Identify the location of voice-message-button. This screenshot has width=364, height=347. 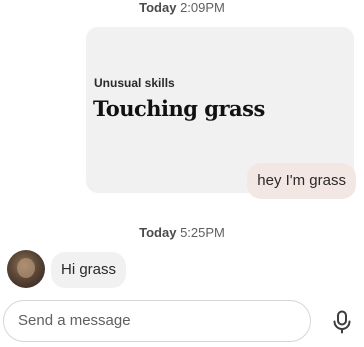
(342, 322).